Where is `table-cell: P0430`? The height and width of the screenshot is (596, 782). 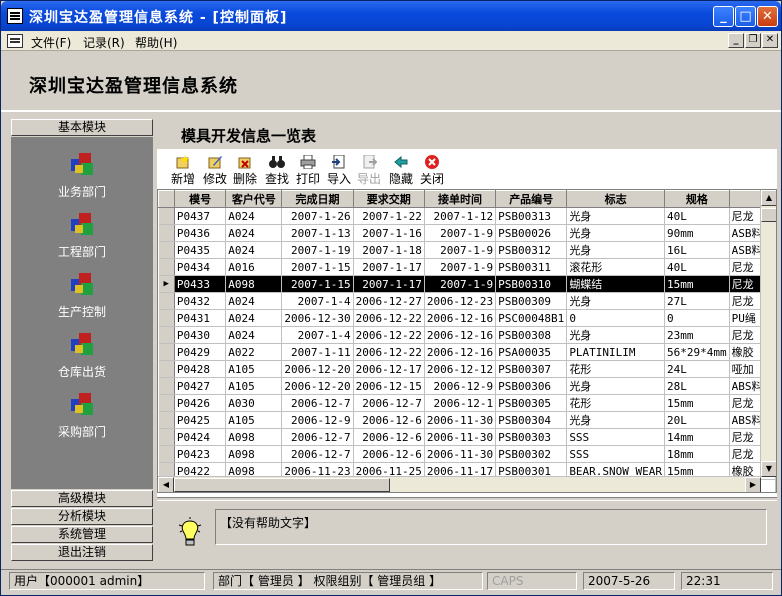
table-cell: P0430 is located at coordinates (200, 335).